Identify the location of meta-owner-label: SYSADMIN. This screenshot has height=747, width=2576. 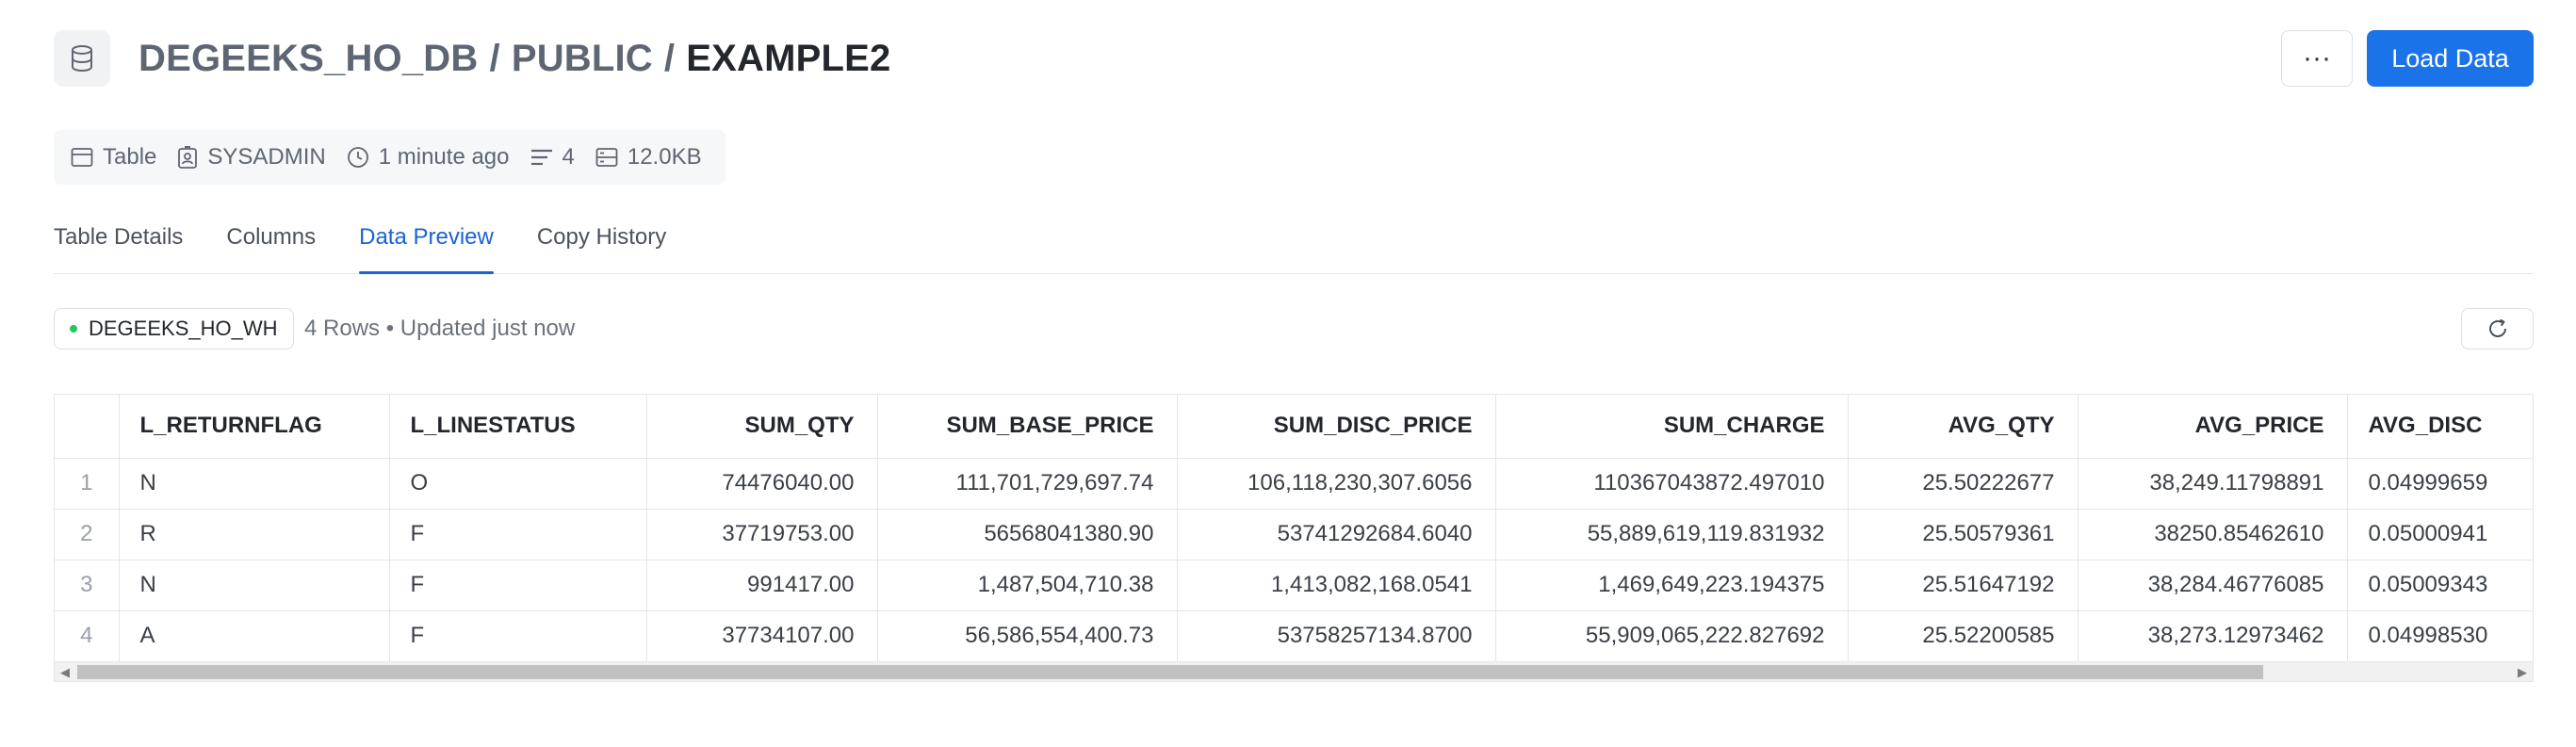
(266, 157).